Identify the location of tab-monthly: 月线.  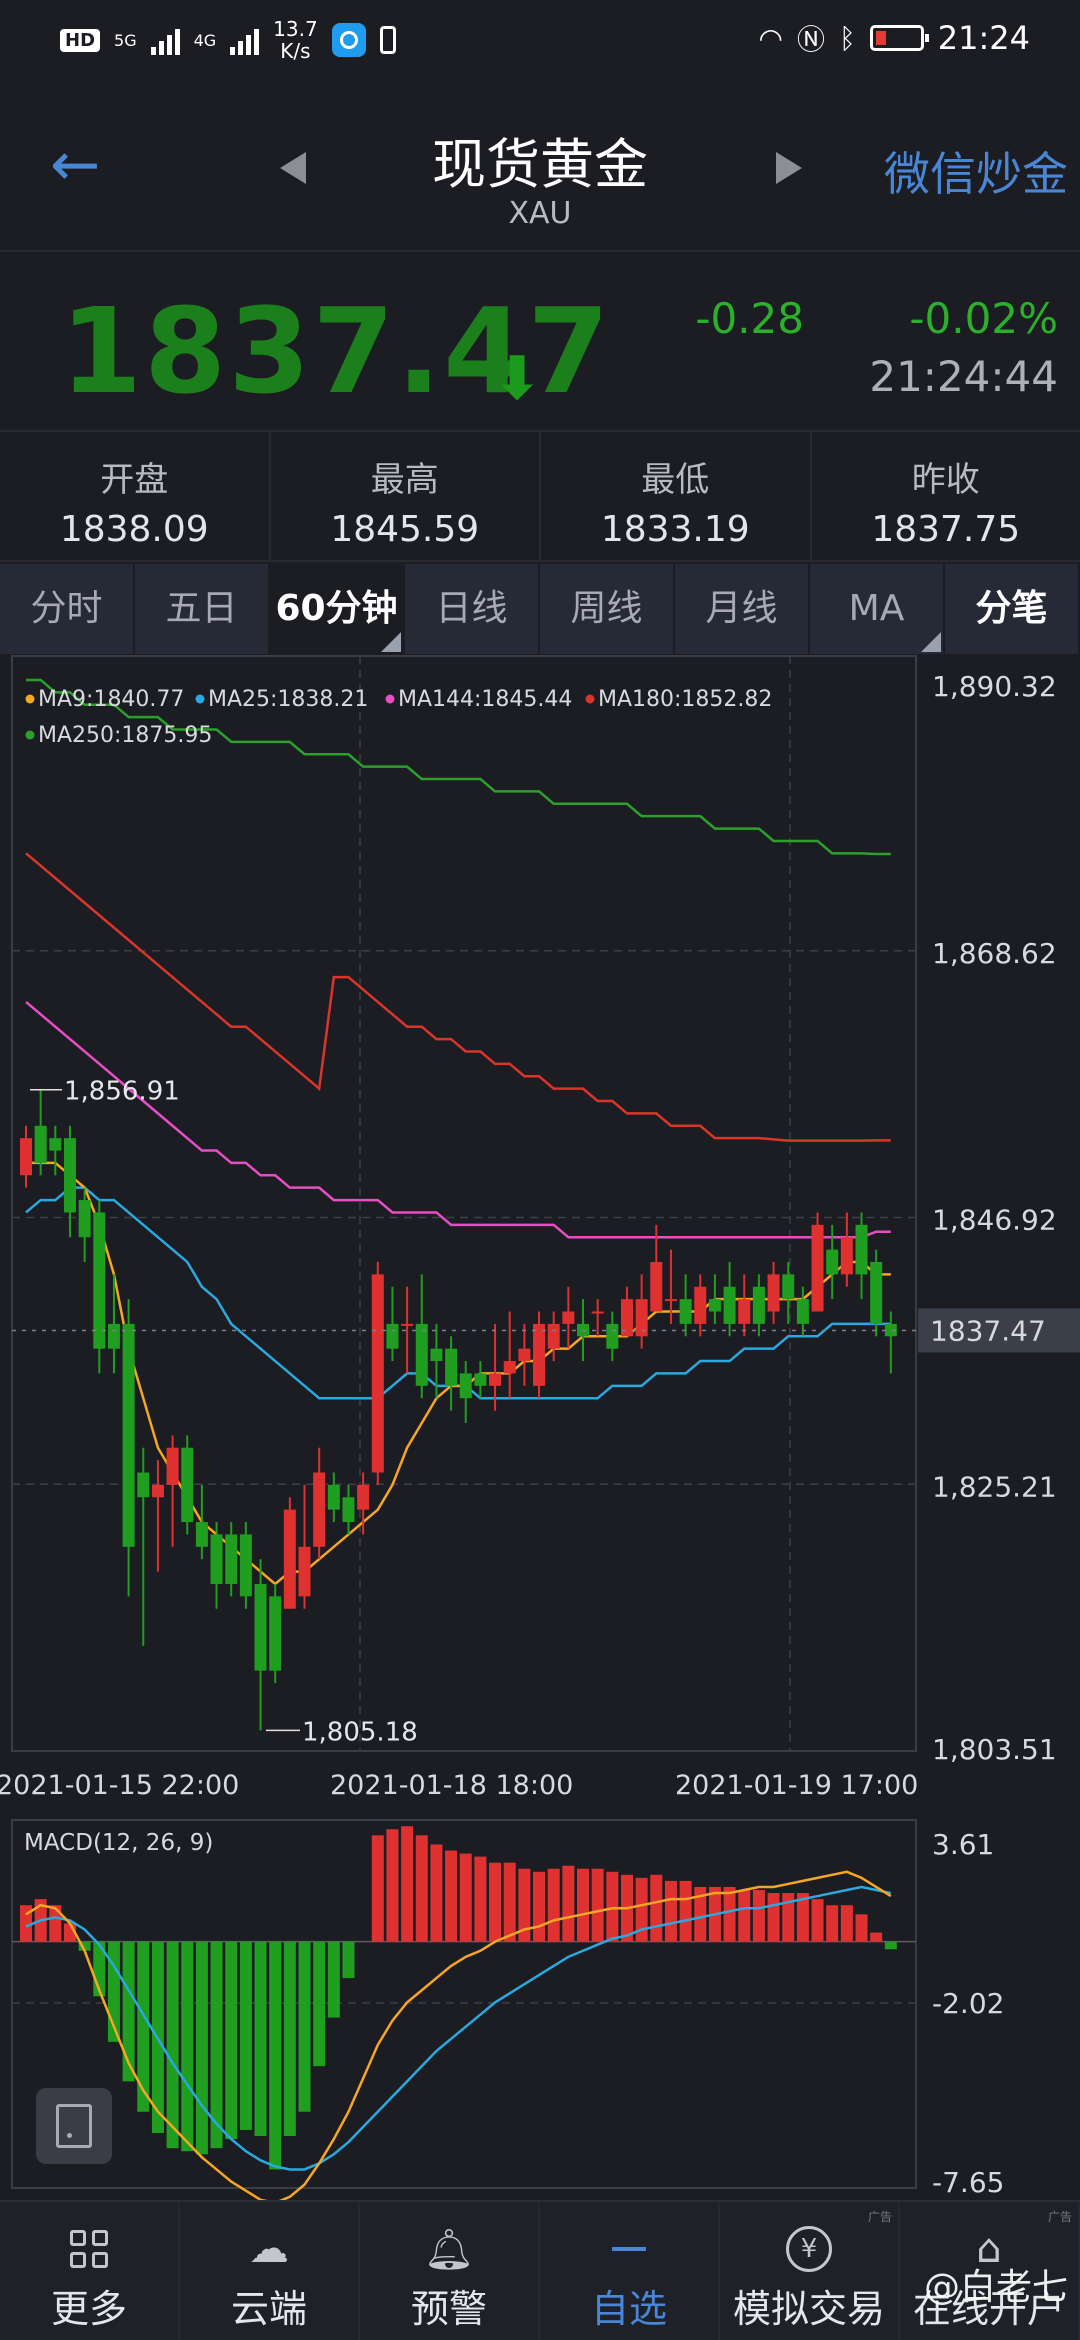
(742, 609).